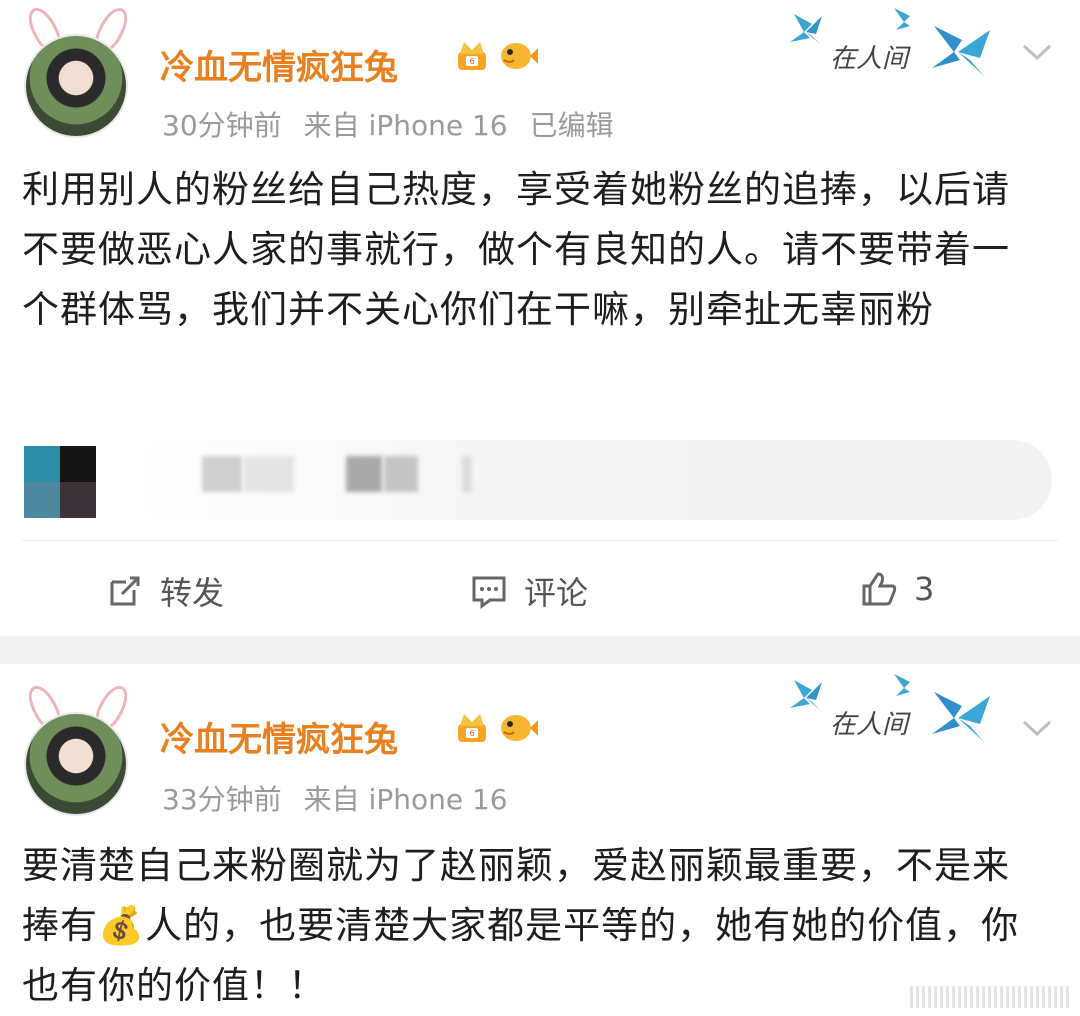 This screenshot has height=1016, width=1080. What do you see at coordinates (924, 589) in the screenshot?
I see `like-count: 3` at bounding box center [924, 589].